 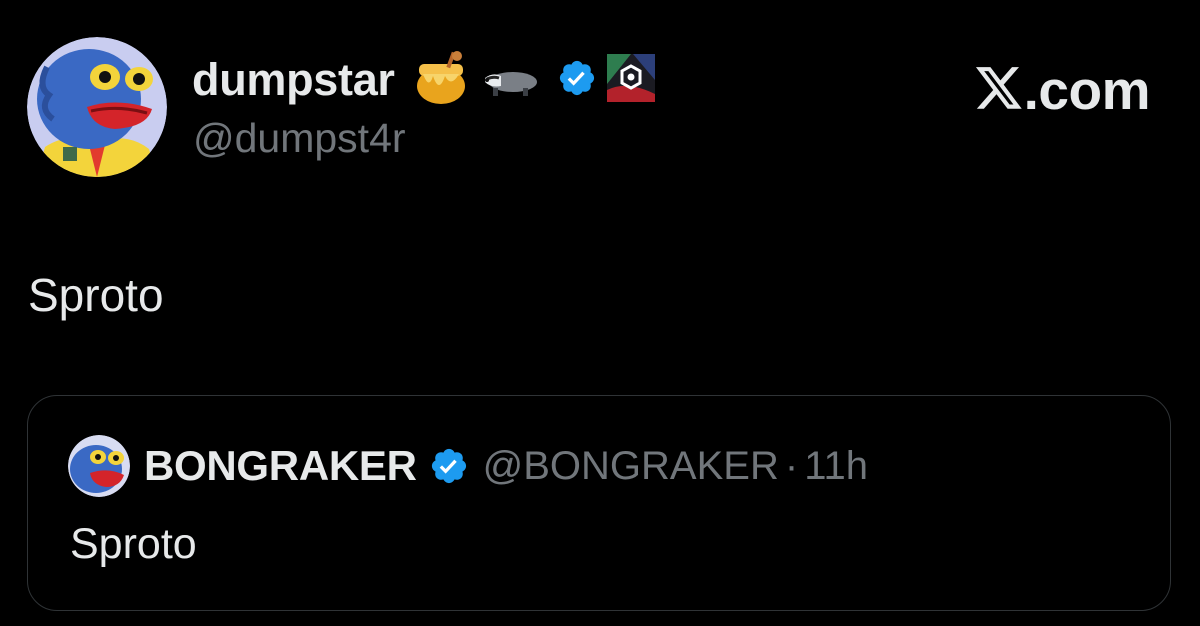 I want to click on author-display-name: dumpstar, so click(x=293, y=80).